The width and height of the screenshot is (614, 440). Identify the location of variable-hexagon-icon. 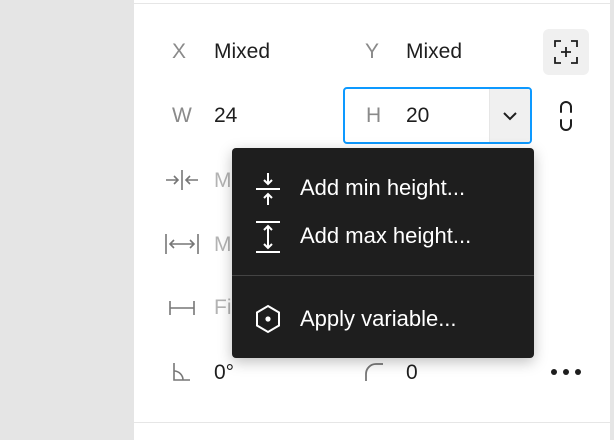
(268, 319).